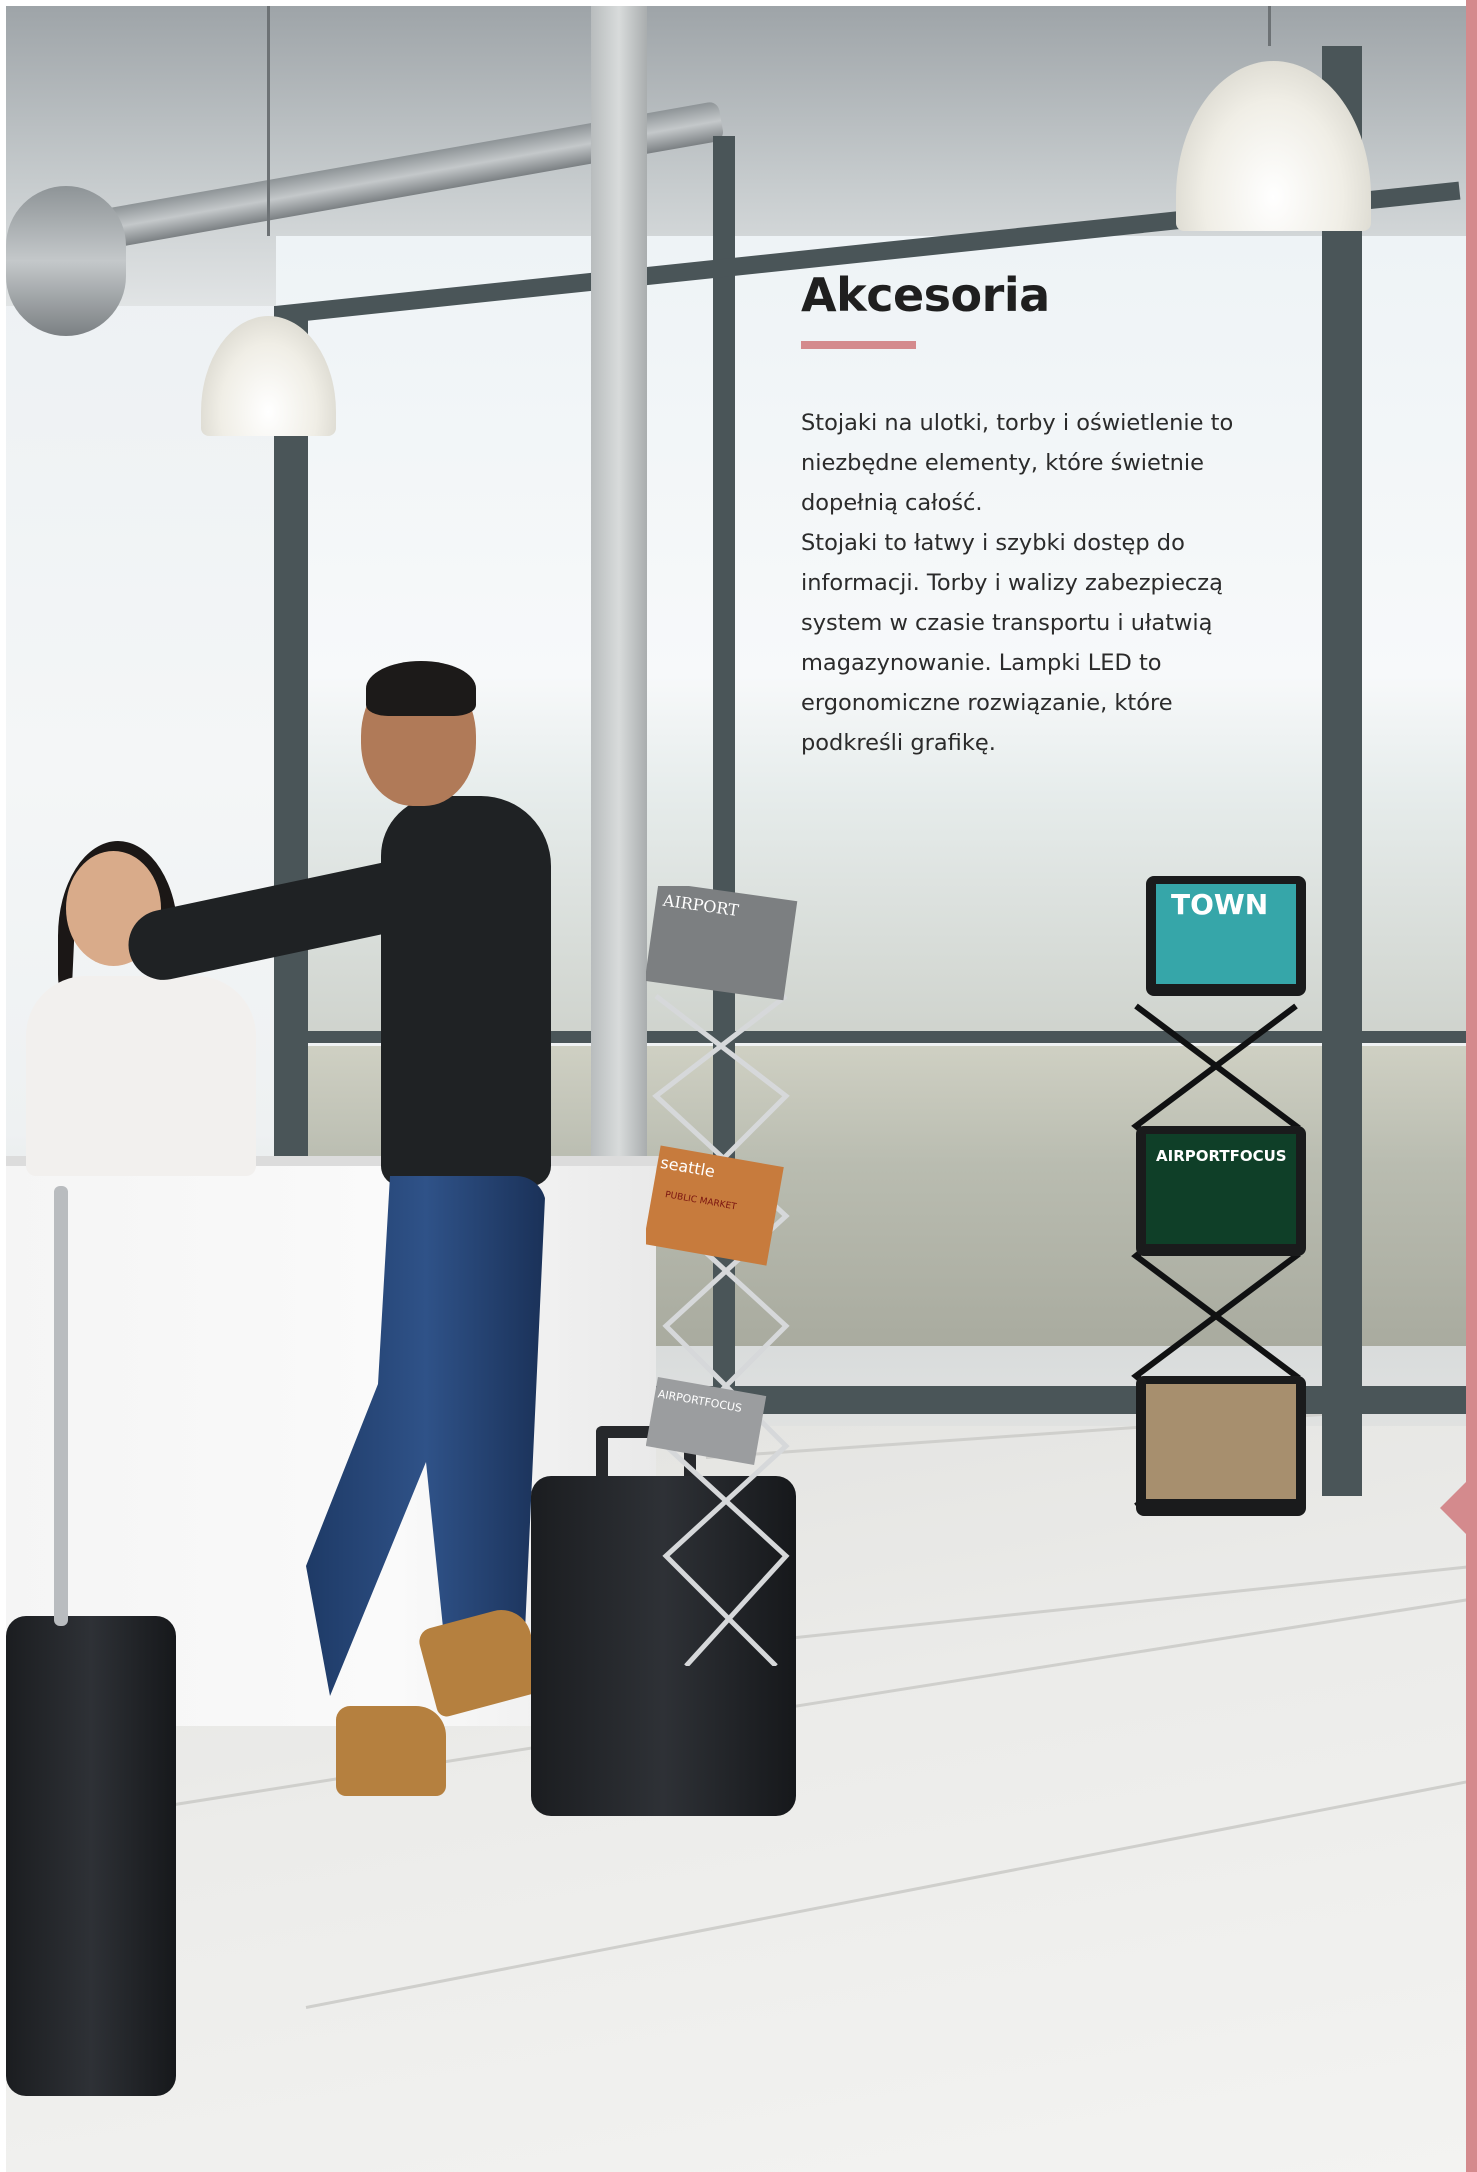  What do you see at coordinates (91, 1856) in the screenshot?
I see `suitcase` at bounding box center [91, 1856].